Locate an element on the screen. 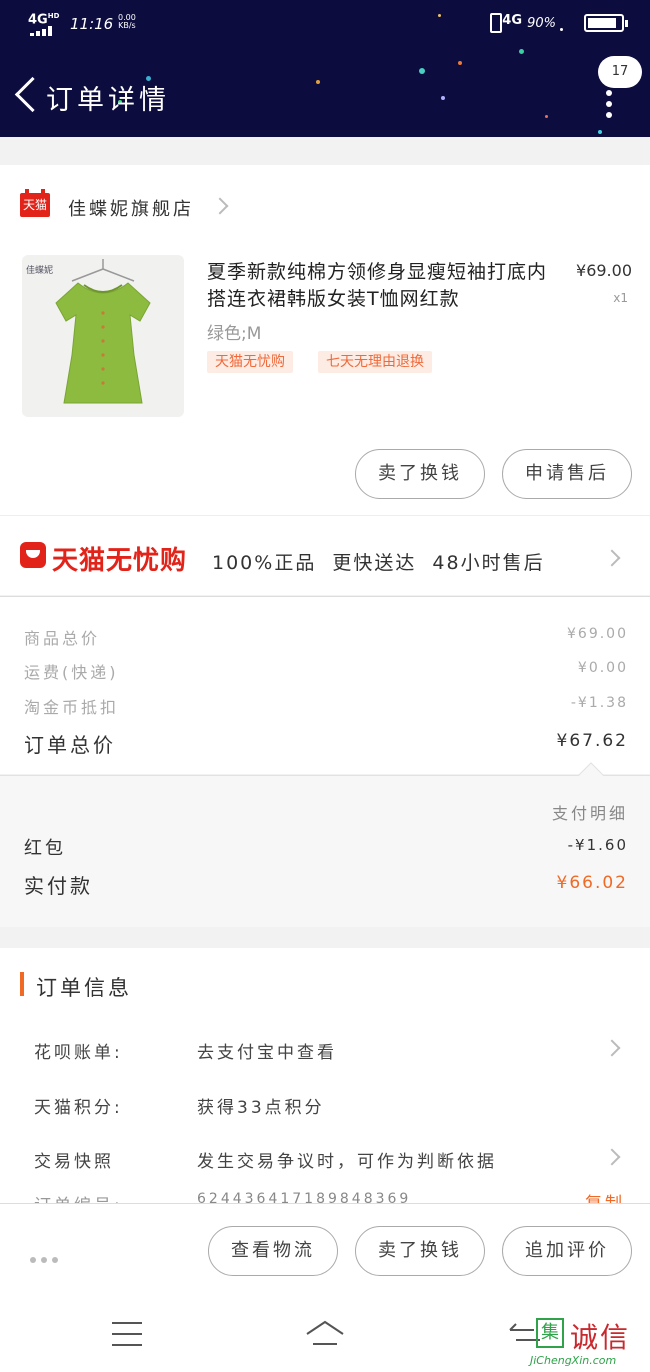  notification-badge: 17 is located at coordinates (620, 72).